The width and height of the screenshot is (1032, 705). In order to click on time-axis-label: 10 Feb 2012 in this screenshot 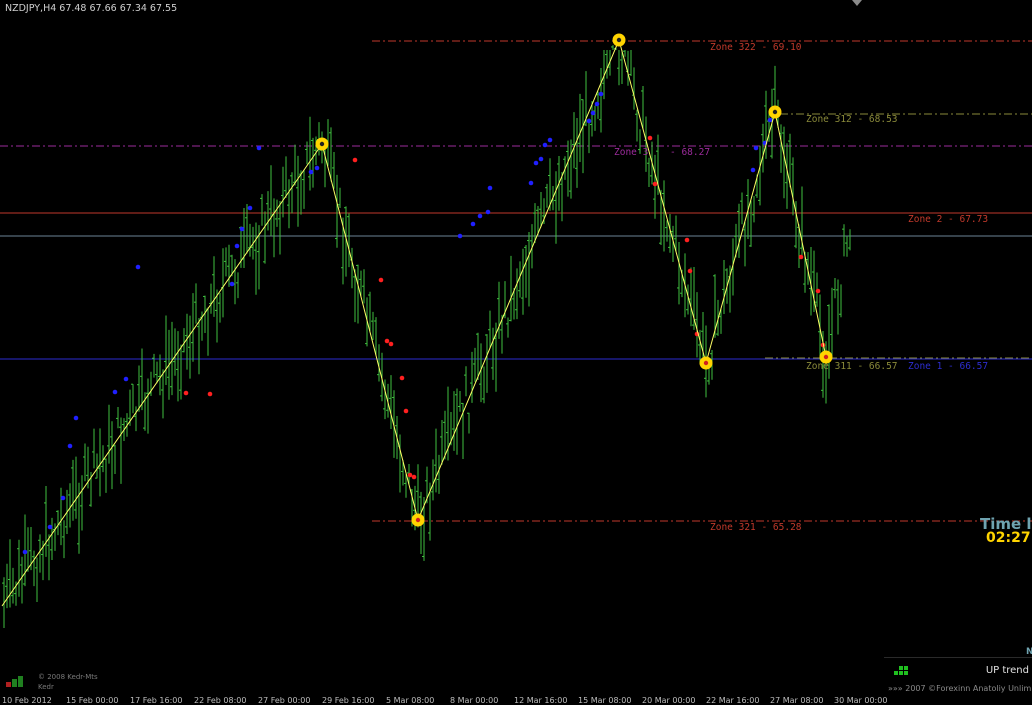, I will do `click(27, 700)`.